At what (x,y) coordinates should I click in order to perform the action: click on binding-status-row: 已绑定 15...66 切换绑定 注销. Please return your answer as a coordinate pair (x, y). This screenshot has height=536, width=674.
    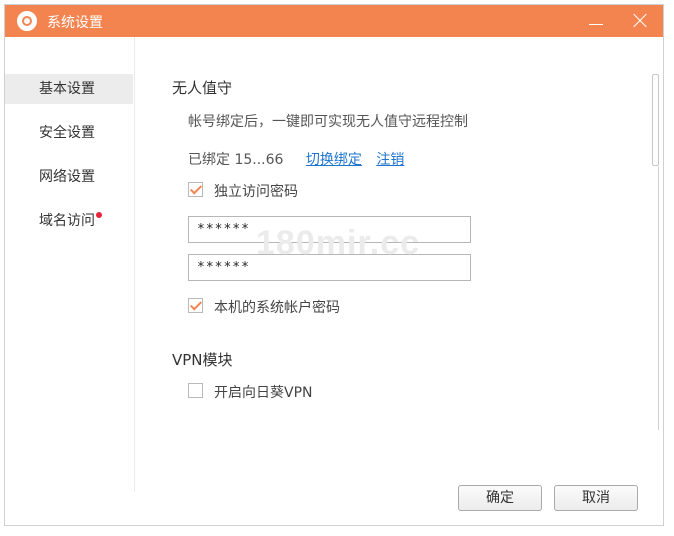
    Looking at the image, I should click on (296, 159).